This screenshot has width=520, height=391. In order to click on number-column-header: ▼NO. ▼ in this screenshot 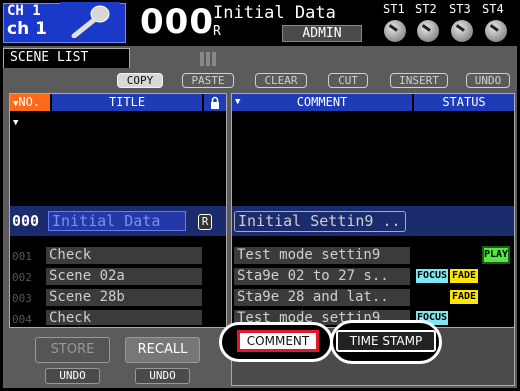, I will do `click(30, 111)`.